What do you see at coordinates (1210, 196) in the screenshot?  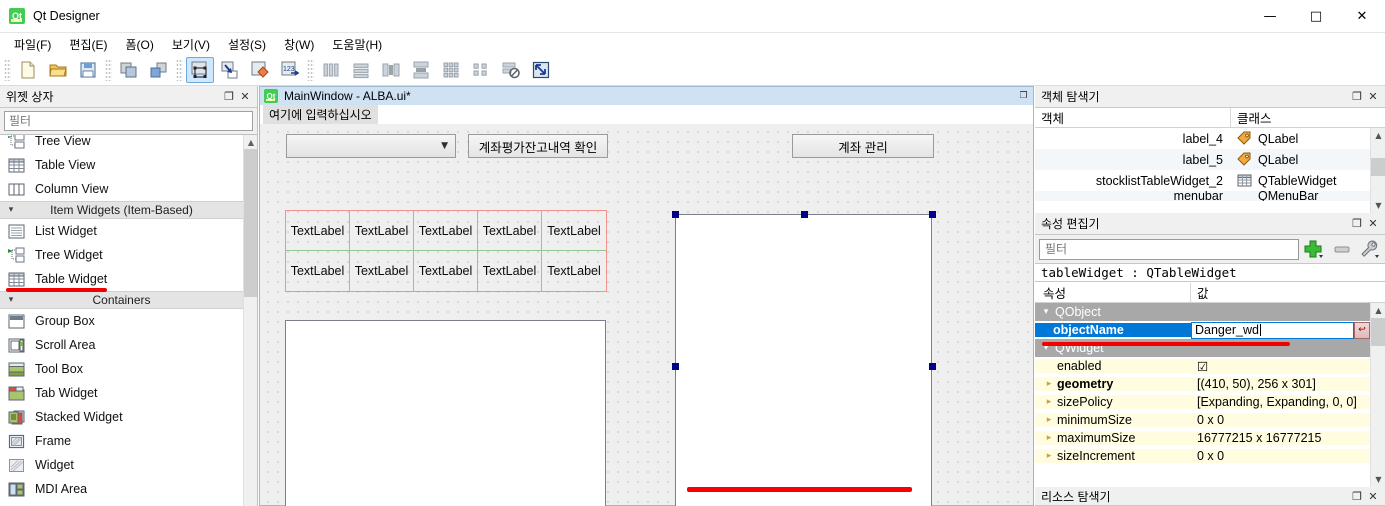 I see `object-row-menubar: menubar QMenuBar` at bounding box center [1210, 196].